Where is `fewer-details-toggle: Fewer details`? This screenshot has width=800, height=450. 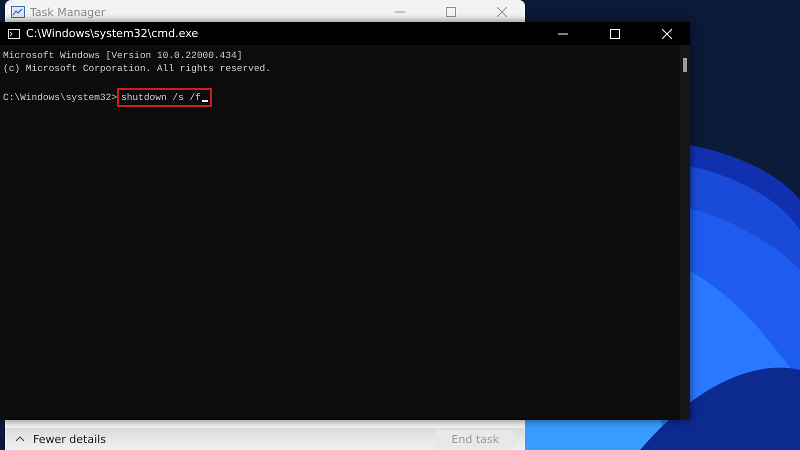
fewer-details-toggle: Fewer details is located at coordinates (221, 439).